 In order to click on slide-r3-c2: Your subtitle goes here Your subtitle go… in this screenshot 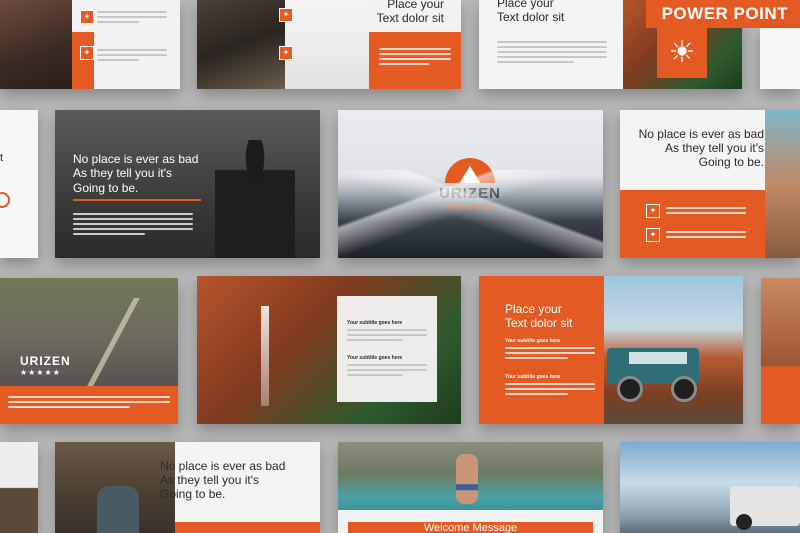, I will do `click(329, 350)`.